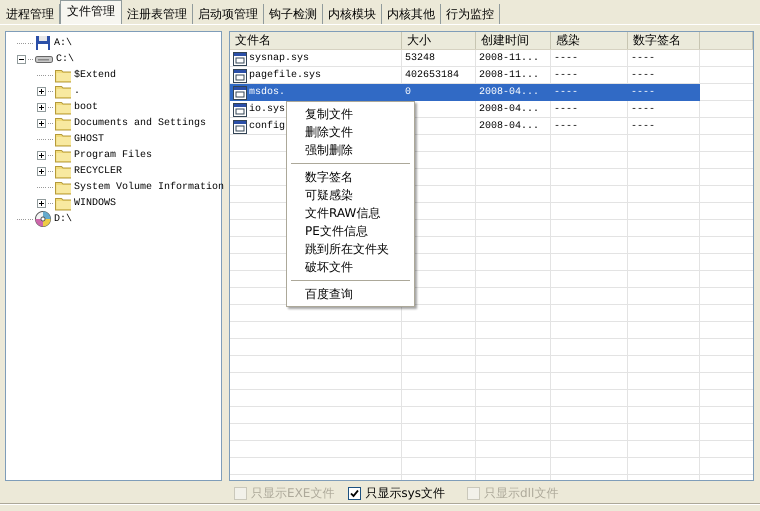 The image size is (760, 511). What do you see at coordinates (420, 59) in the screenshot?
I see `table-cell-text: 53248` at bounding box center [420, 59].